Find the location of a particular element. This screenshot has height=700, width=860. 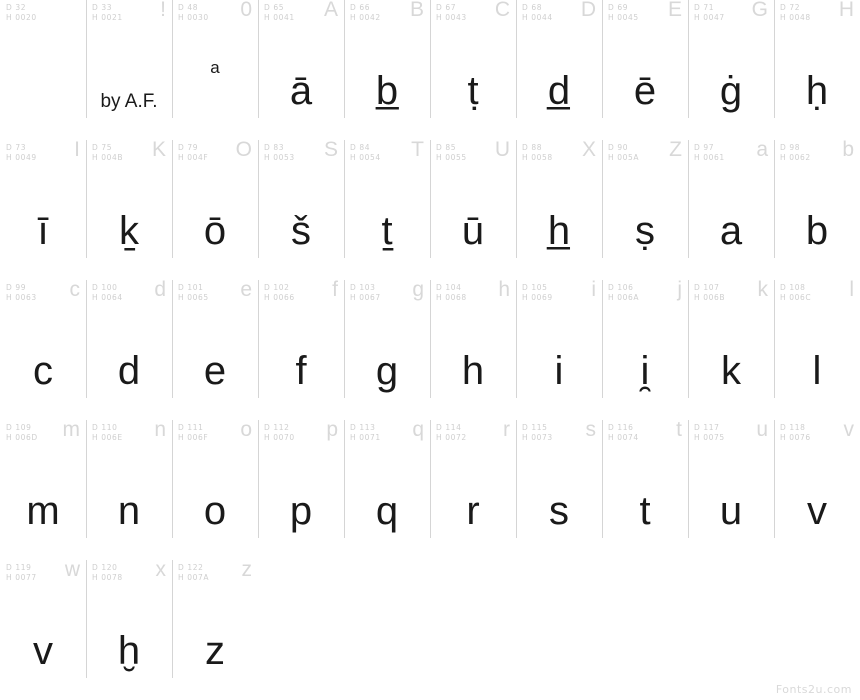

charmap-cell: D 85 H 0055 U ū is located at coordinates (473, 209).